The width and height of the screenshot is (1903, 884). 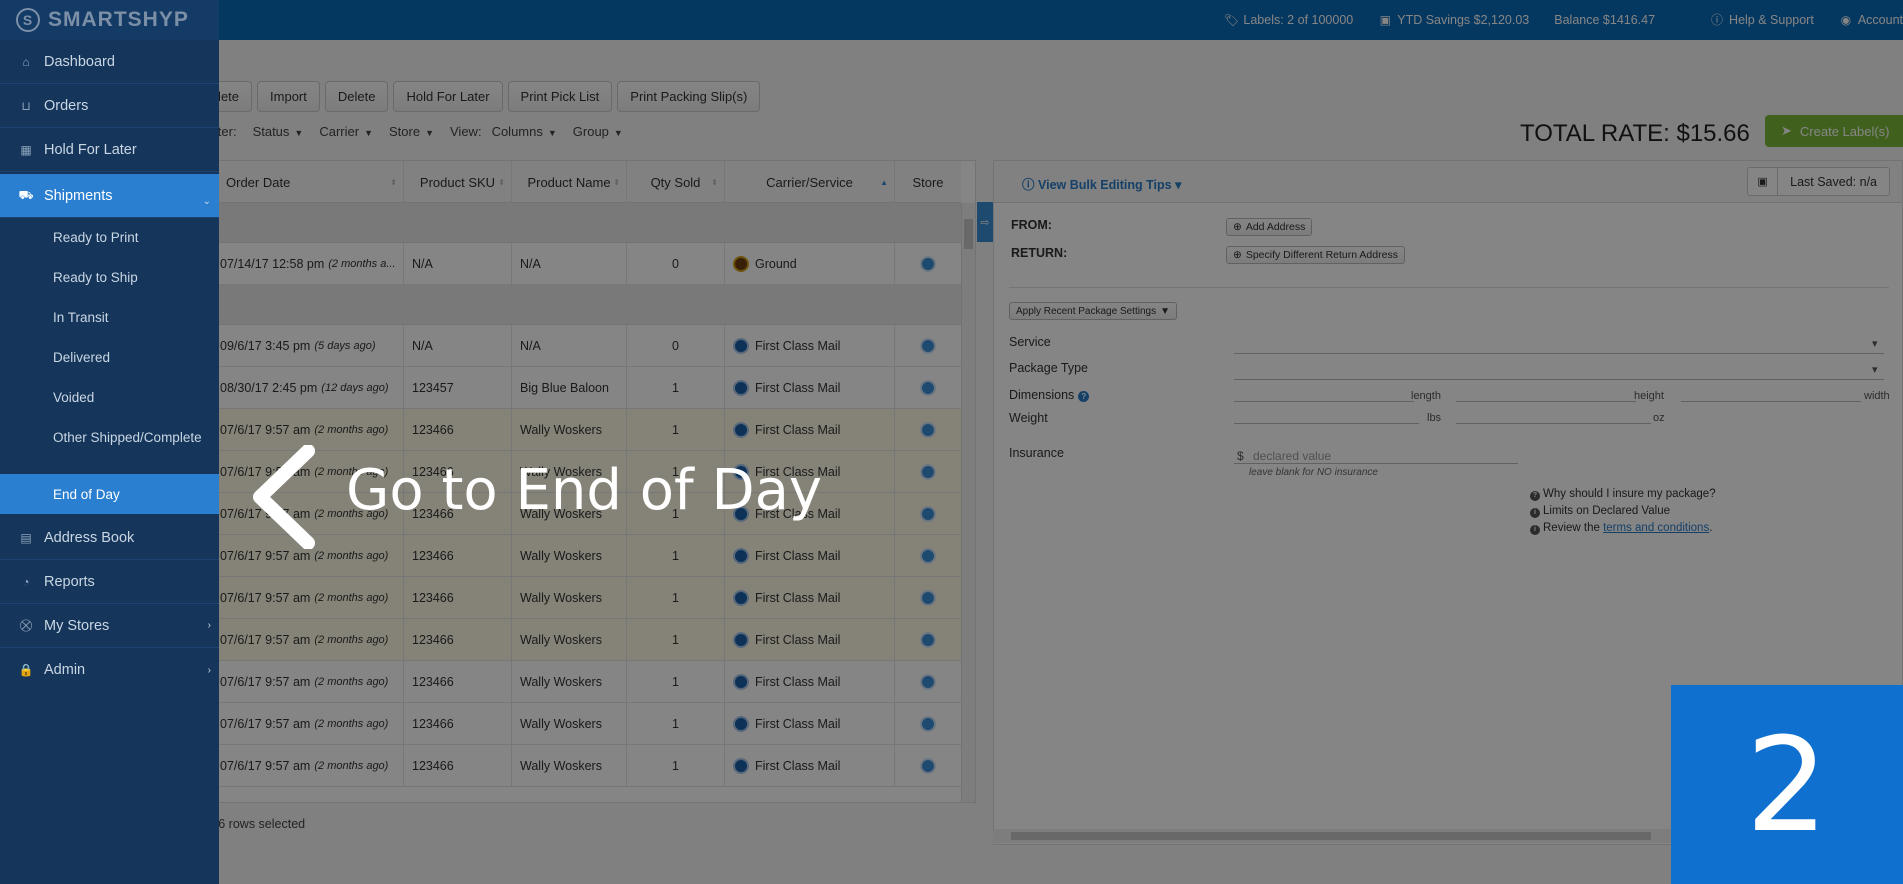 What do you see at coordinates (109, 150) in the screenshot?
I see `sidebar-item-hold-for-later: ▦ Hold For Later` at bounding box center [109, 150].